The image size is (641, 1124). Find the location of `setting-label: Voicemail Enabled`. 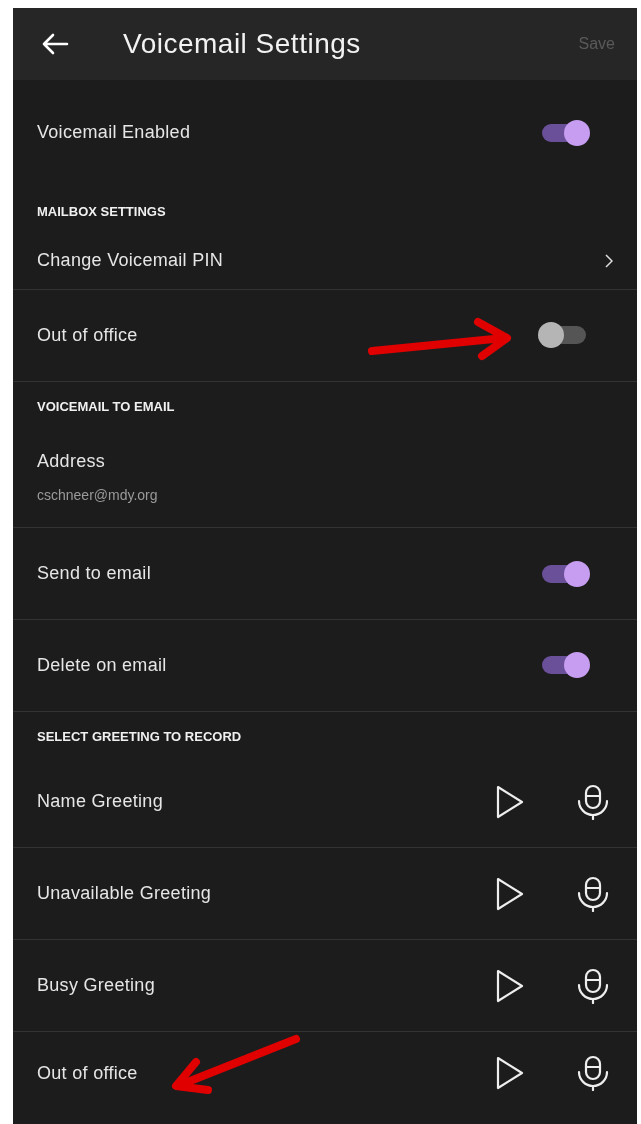

setting-label: Voicemail Enabled is located at coordinates (114, 133).